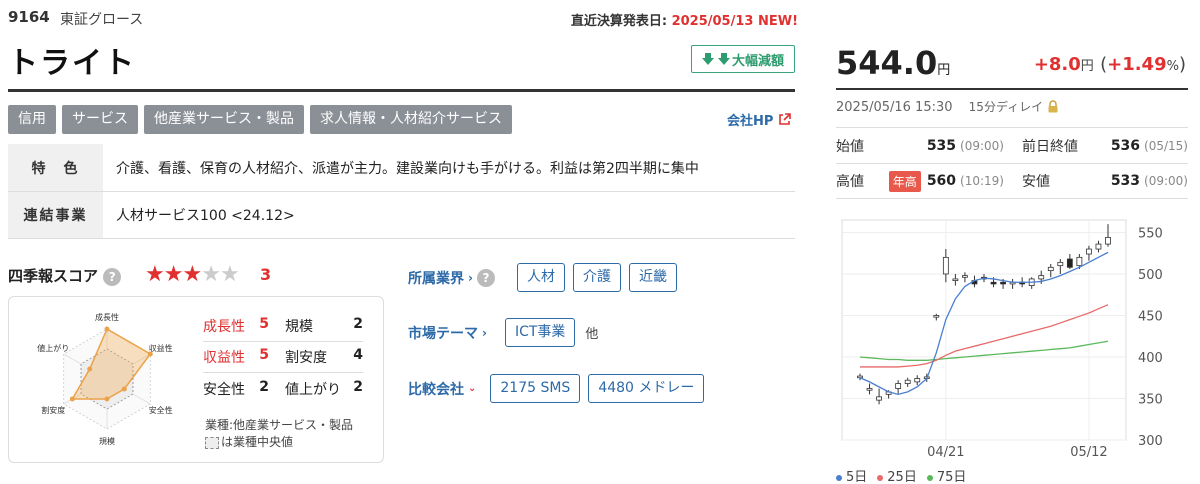  What do you see at coordinates (1150, 316) in the screenshot?
I see `y-tick-label: 450` at bounding box center [1150, 316].